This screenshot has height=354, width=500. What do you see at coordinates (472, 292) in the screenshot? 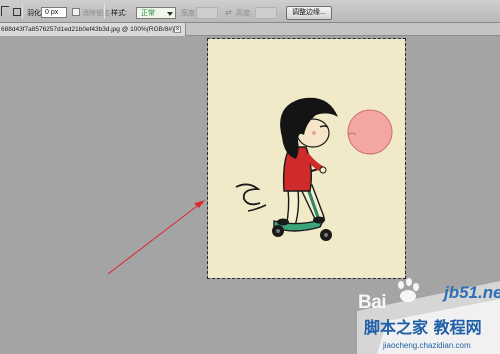
I see `jb51-logo: jb51.net` at bounding box center [472, 292].